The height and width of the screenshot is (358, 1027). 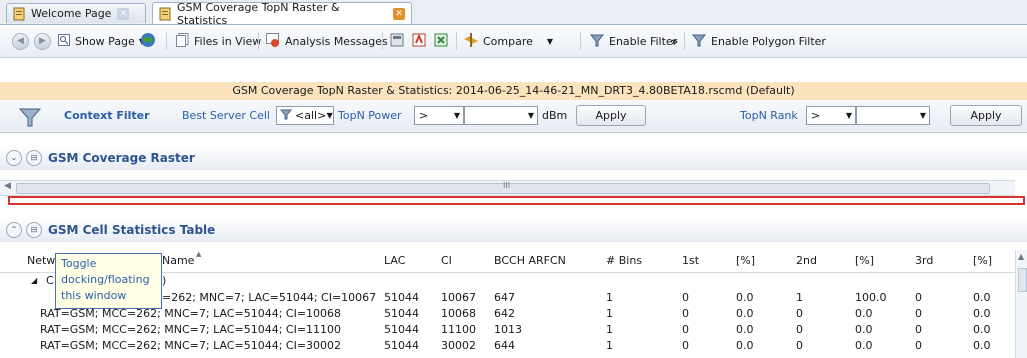 What do you see at coordinates (986, 115) in the screenshot?
I see `apply-rank-button: Apply` at bounding box center [986, 115].